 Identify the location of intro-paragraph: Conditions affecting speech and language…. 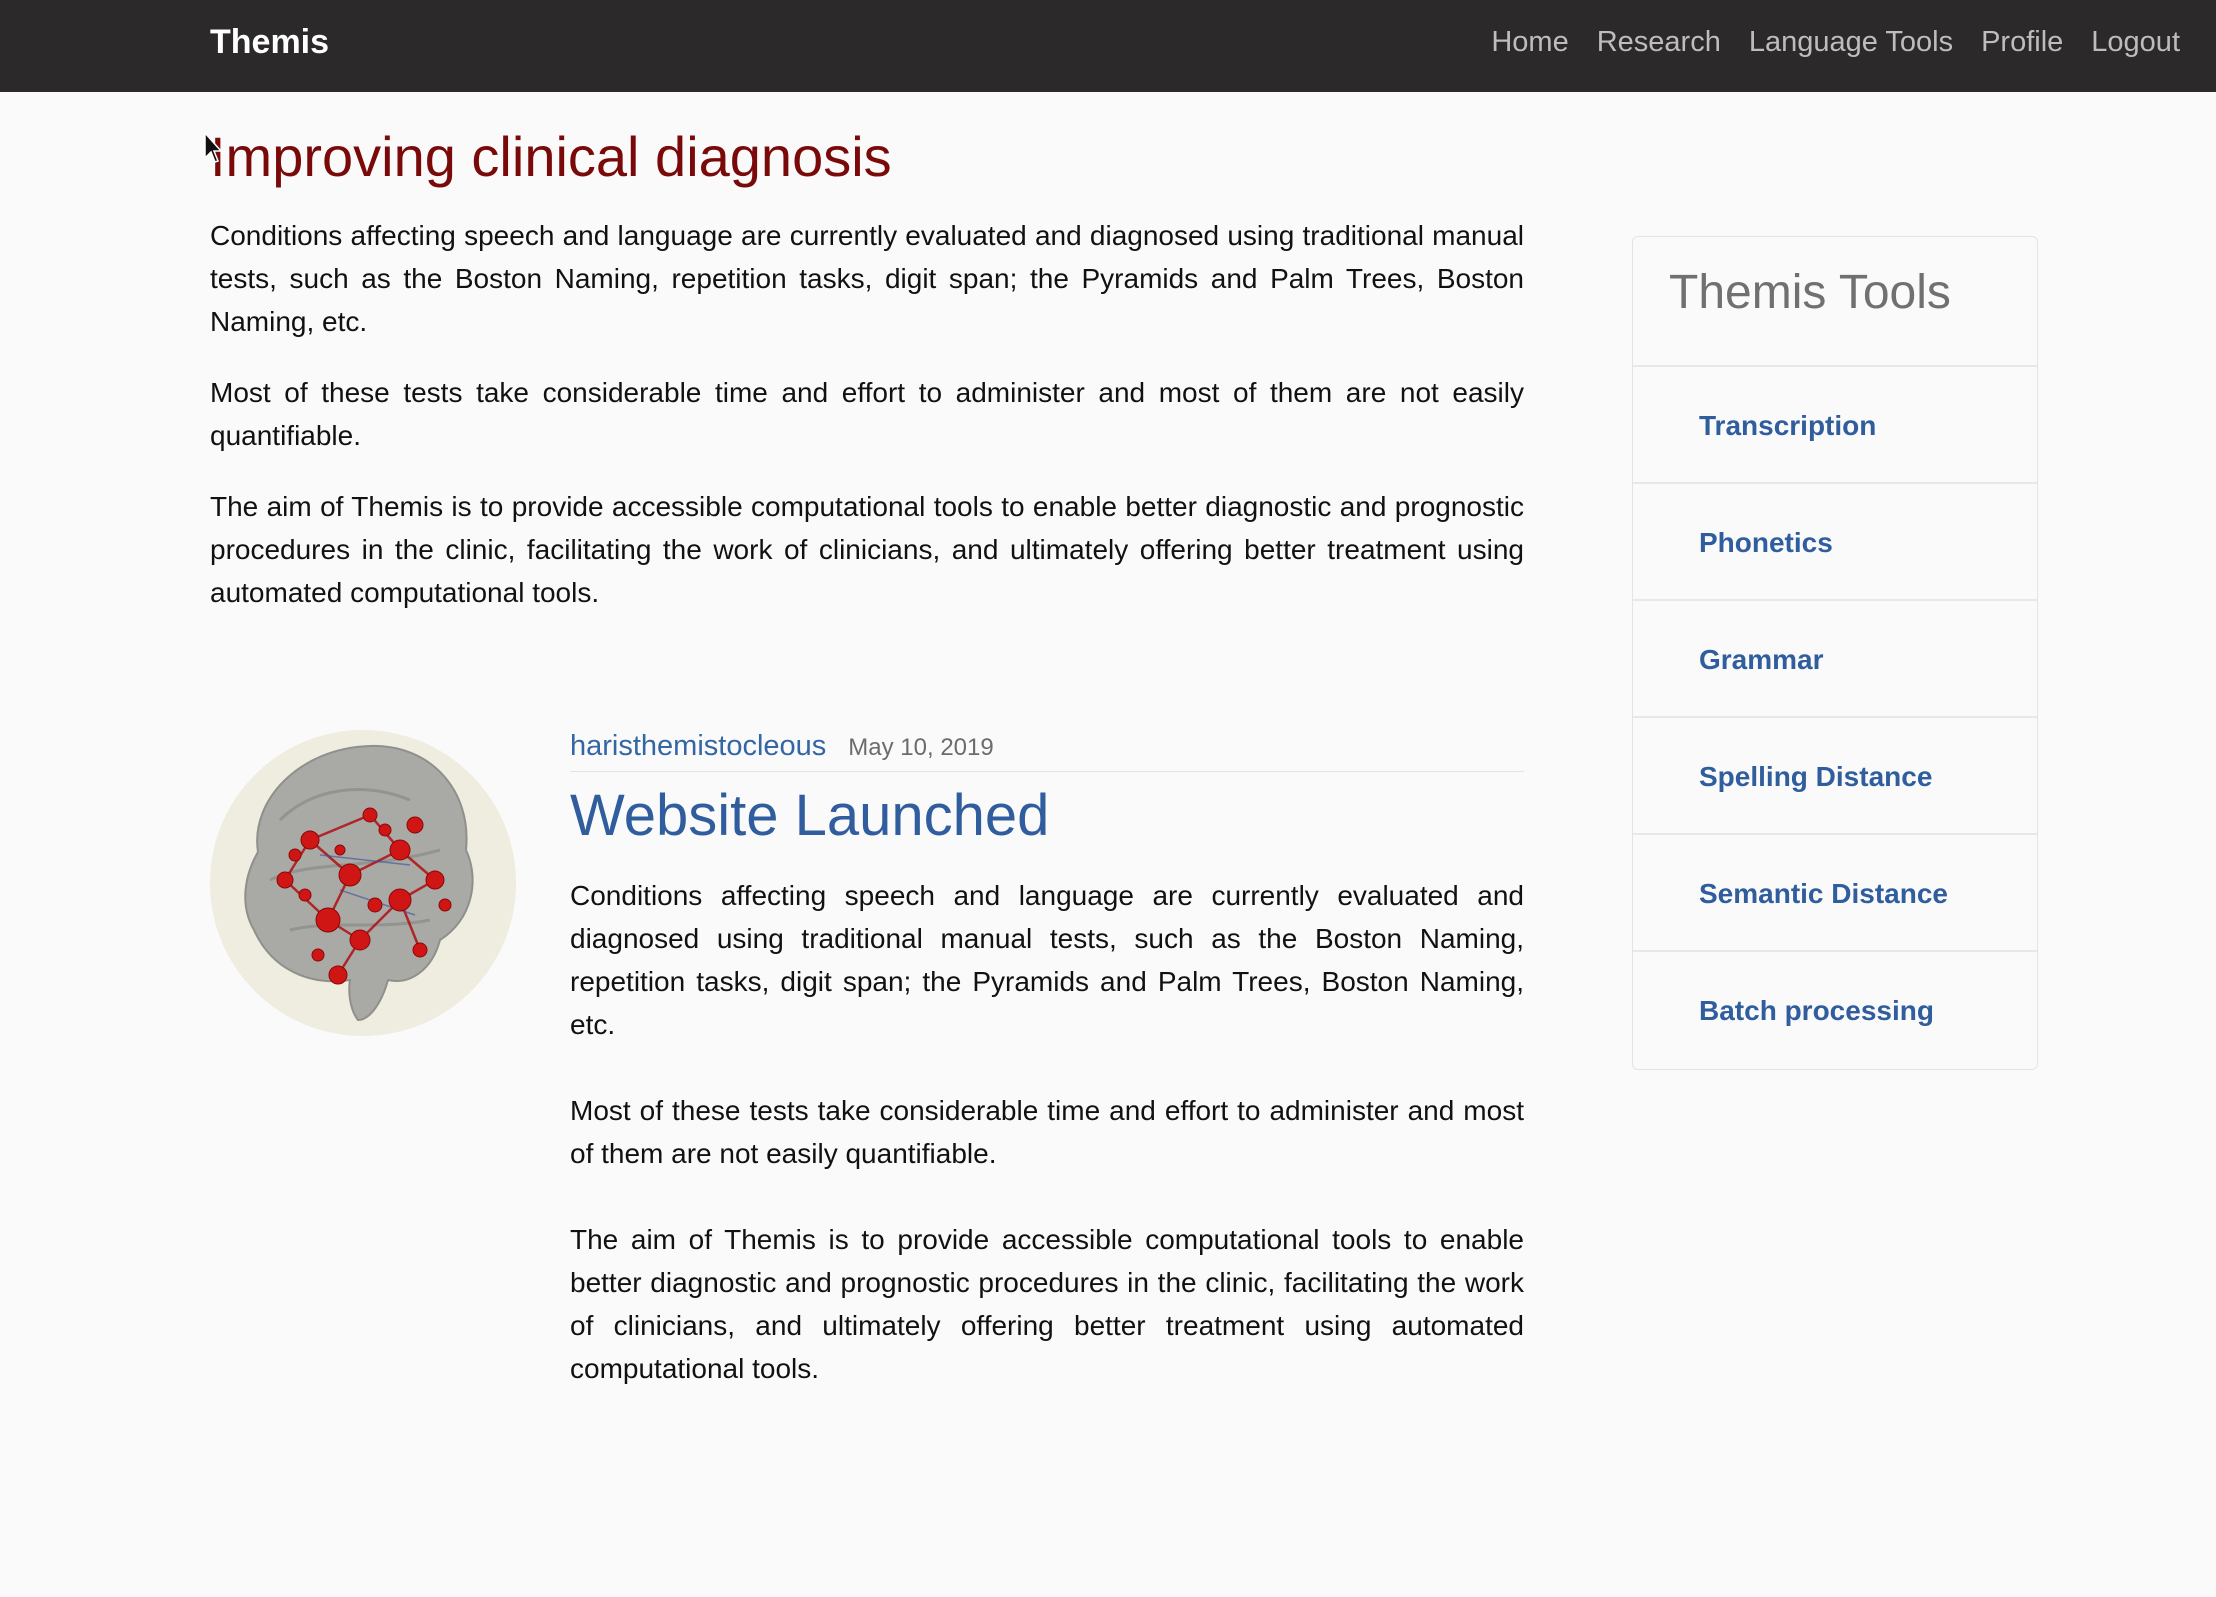
(867, 278).